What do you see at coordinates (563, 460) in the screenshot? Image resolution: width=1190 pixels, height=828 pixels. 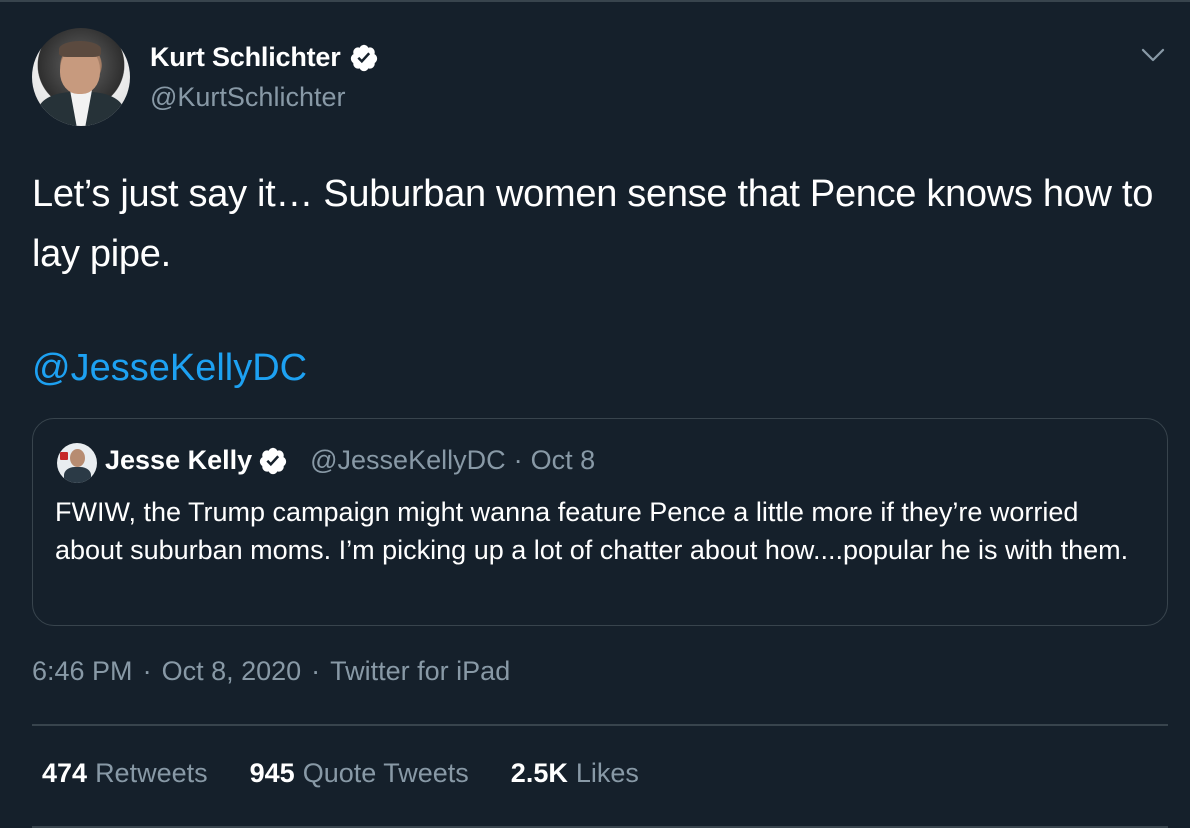 I see `quoted-date: Oct 8` at bounding box center [563, 460].